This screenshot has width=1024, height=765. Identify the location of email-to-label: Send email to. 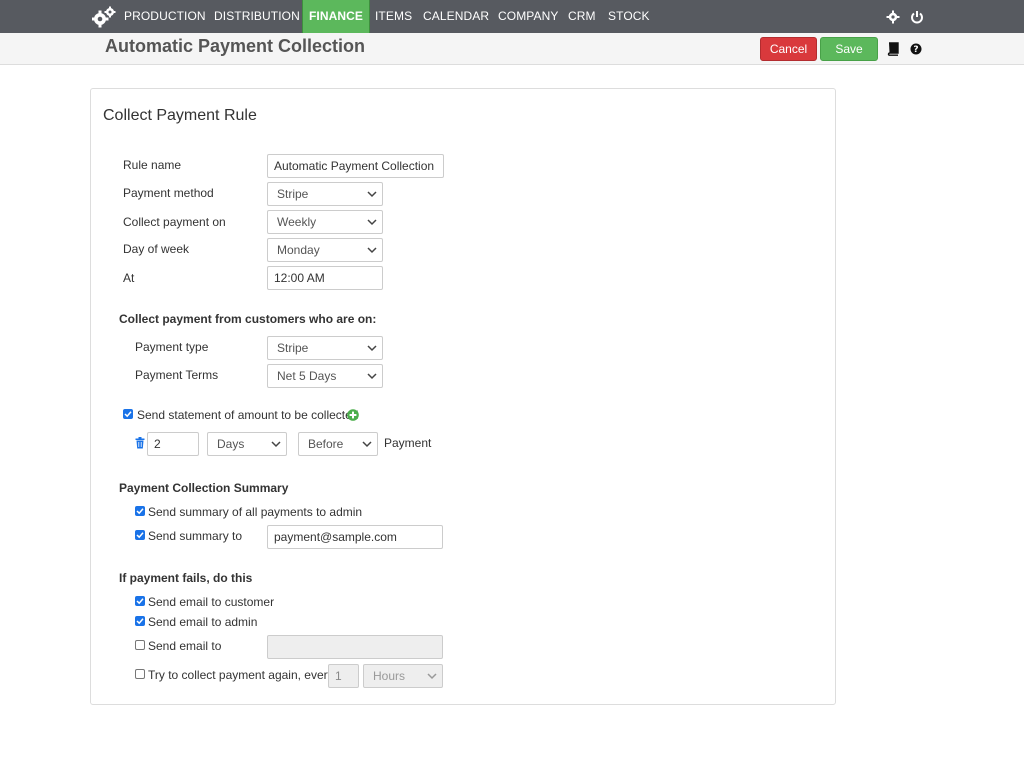
(185, 646).